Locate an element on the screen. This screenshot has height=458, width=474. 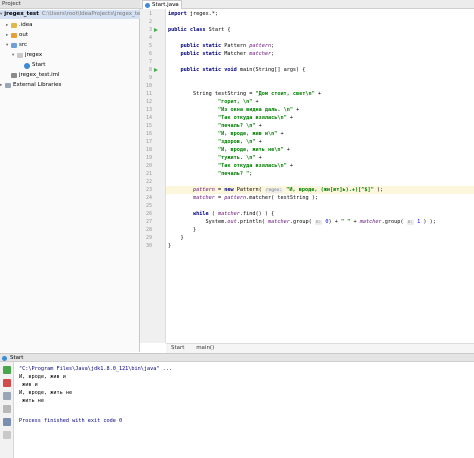
line-number: 27 is located at coordinates (148, 222).